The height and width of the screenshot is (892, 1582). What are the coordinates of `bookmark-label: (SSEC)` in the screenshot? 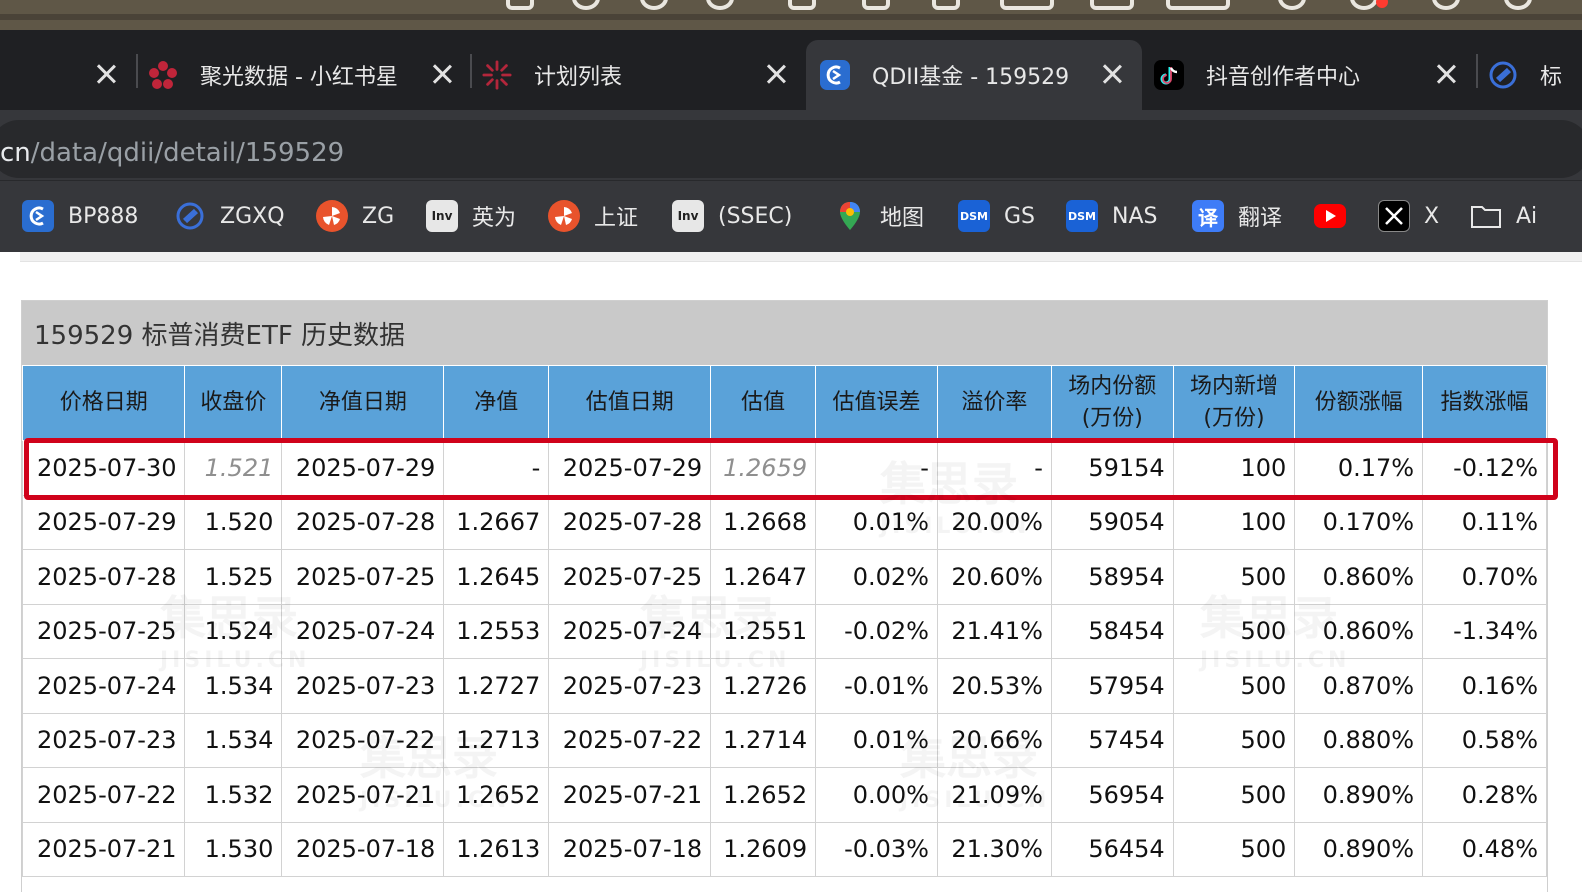 It's located at (755, 216).